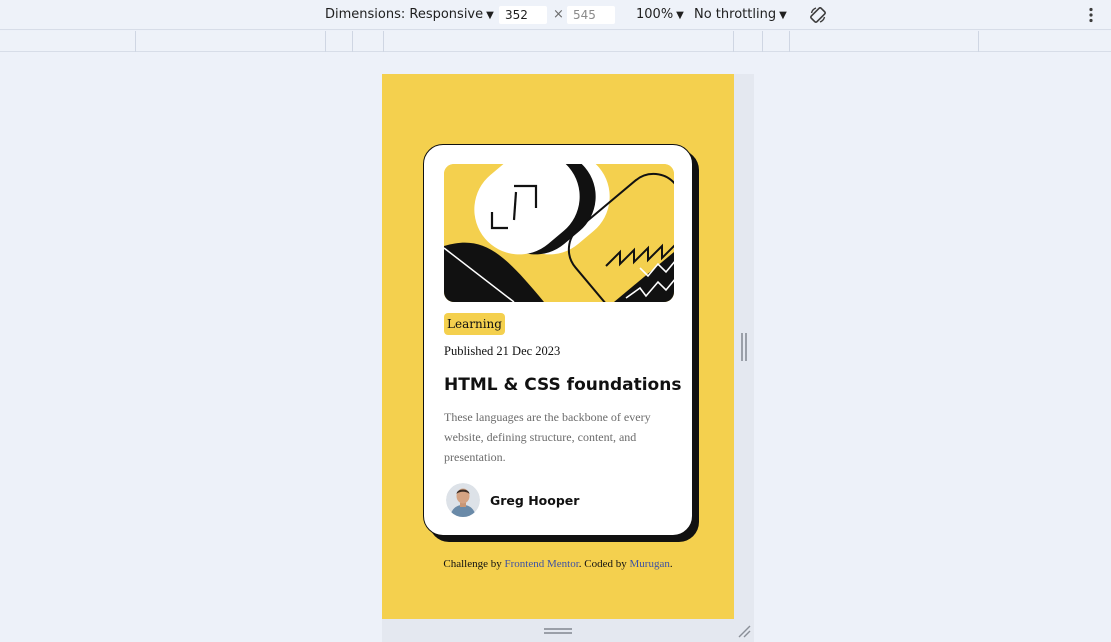 The width and height of the screenshot is (1111, 642). What do you see at coordinates (650, 564) in the screenshot?
I see `coder-link: Murugan` at bounding box center [650, 564].